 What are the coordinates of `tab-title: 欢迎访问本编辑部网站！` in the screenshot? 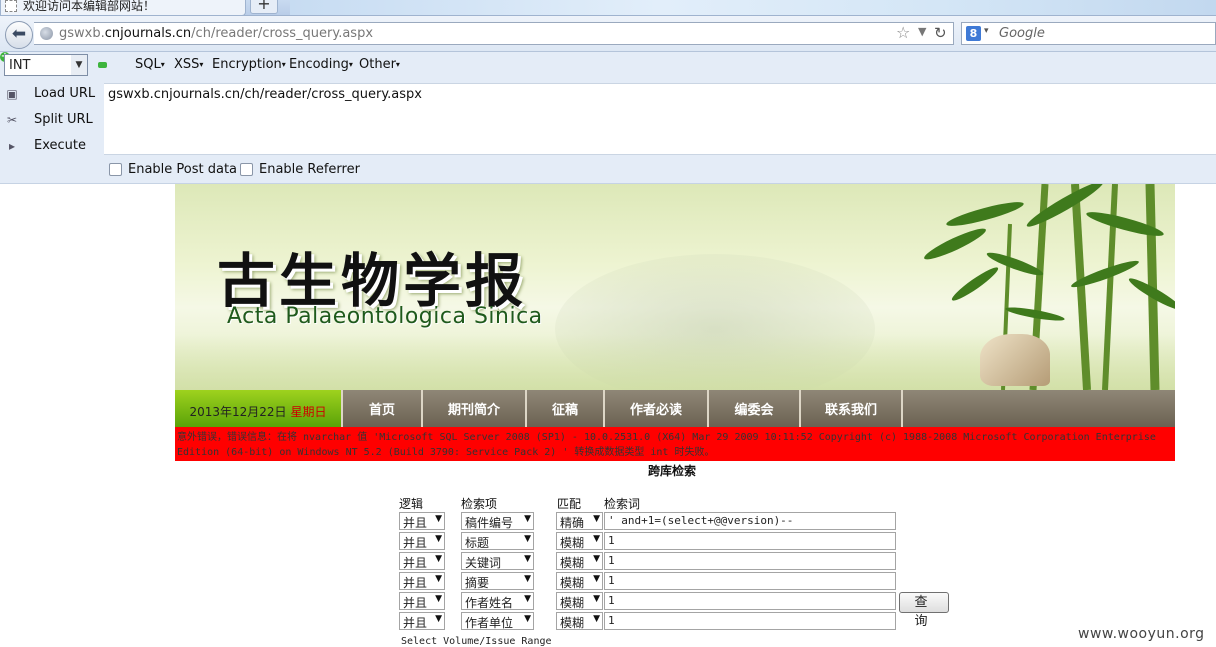 It's located at (89, 6).